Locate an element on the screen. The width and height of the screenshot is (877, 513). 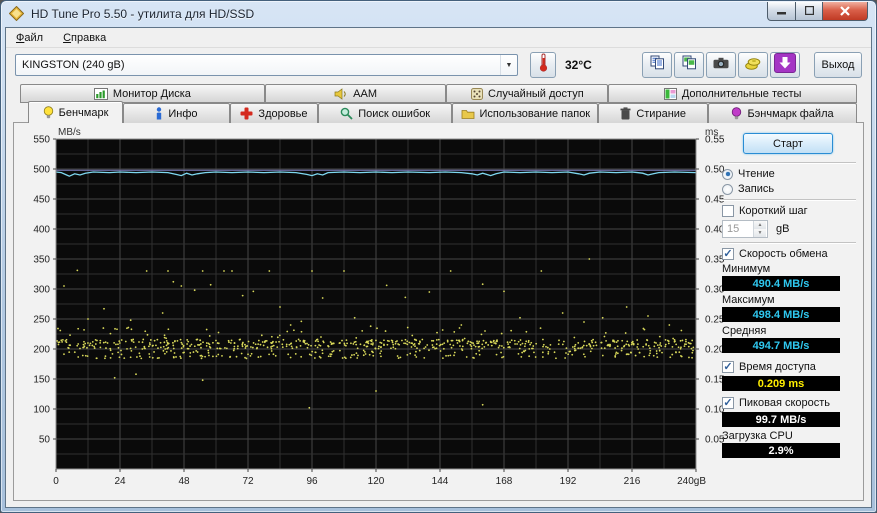
burst-rate-row: ✓ Пиковая скорость is located at coordinates (790, 403).